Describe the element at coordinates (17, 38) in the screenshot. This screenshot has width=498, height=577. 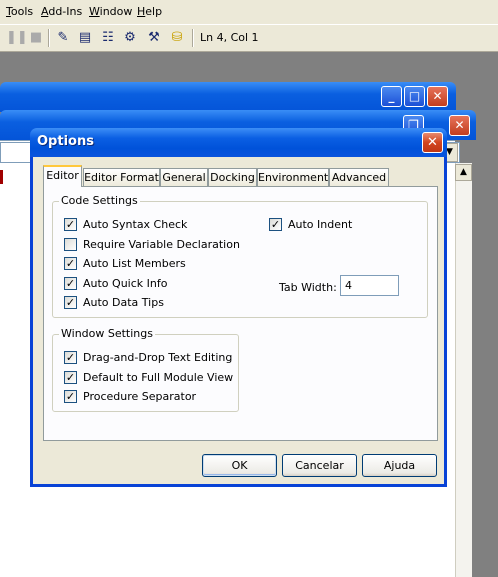
I see `pause-icon: ❚❚` at that location.